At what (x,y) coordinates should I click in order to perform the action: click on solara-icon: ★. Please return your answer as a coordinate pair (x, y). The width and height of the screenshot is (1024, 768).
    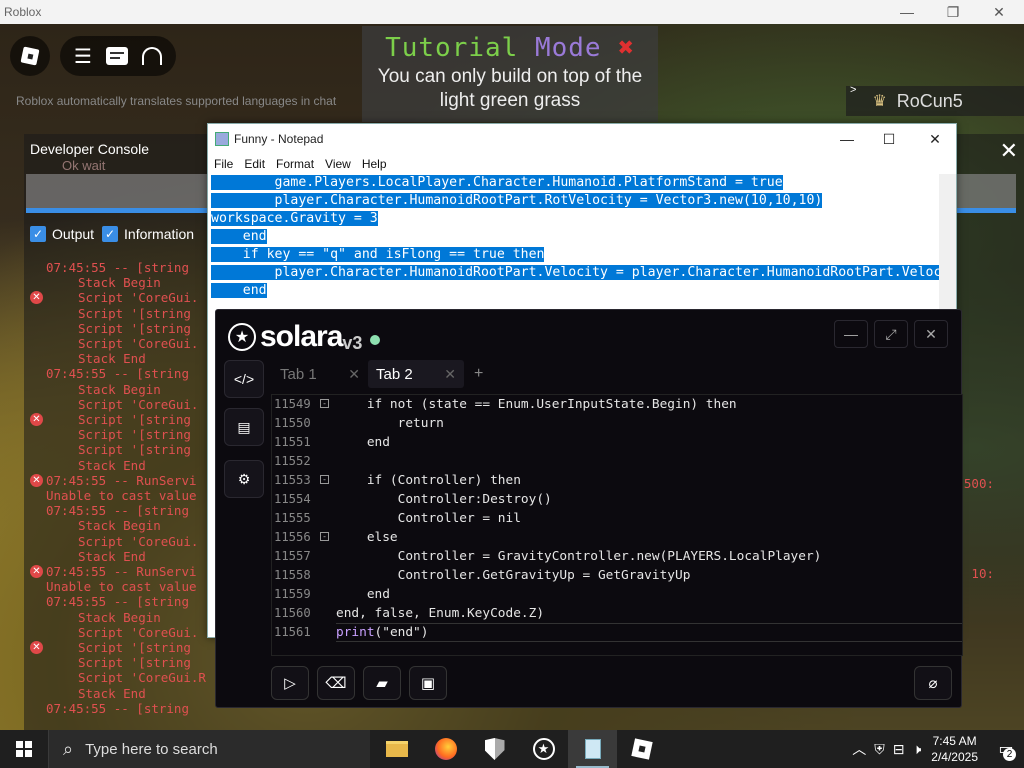
    Looking at the image, I should click on (543, 749).